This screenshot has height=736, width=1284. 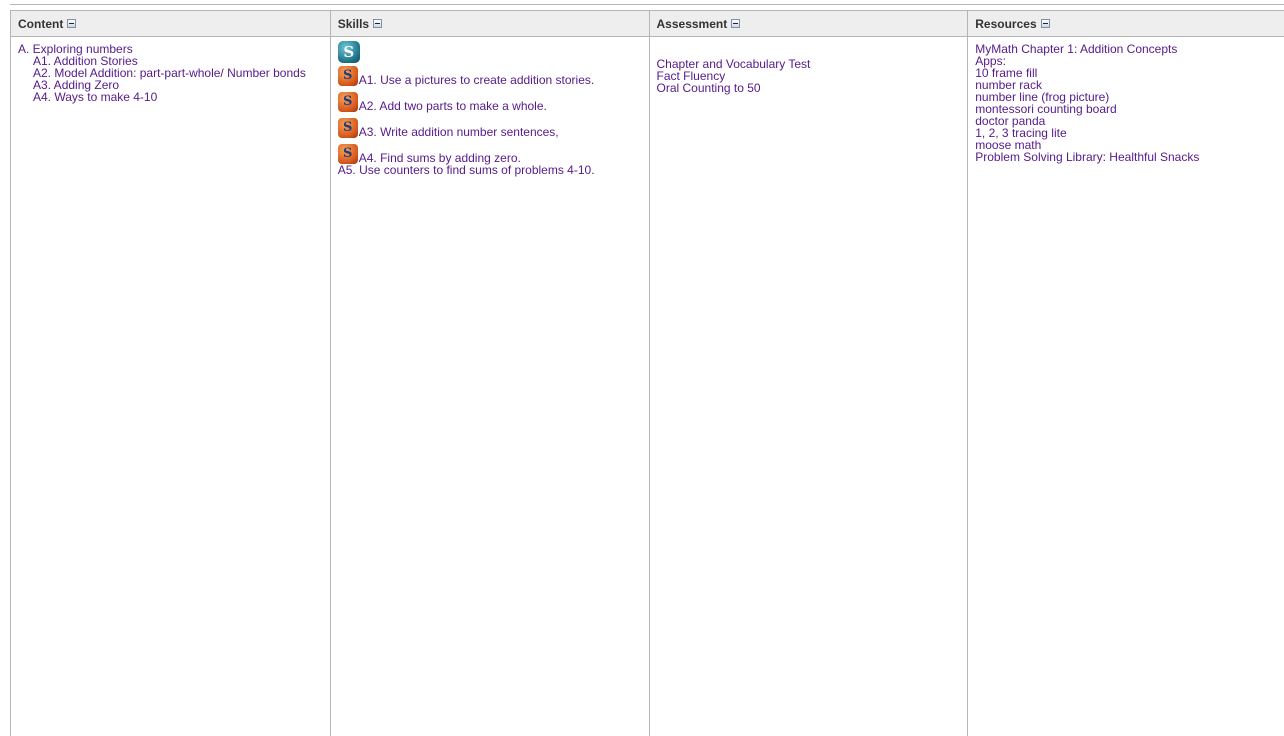 What do you see at coordinates (647, 4) in the screenshot?
I see `top-divider` at bounding box center [647, 4].